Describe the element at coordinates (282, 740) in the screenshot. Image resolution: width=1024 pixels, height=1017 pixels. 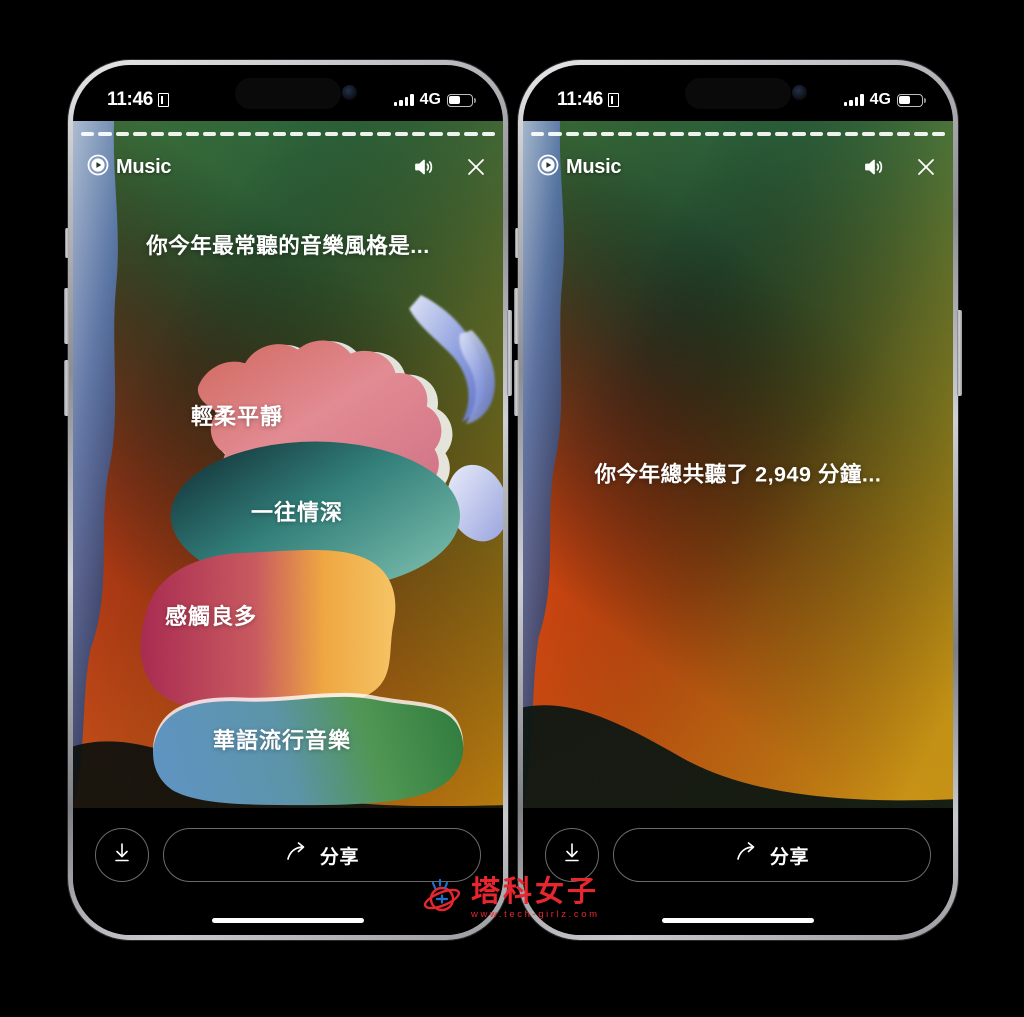
I see `blob-label-3: 華語流行音樂` at that location.